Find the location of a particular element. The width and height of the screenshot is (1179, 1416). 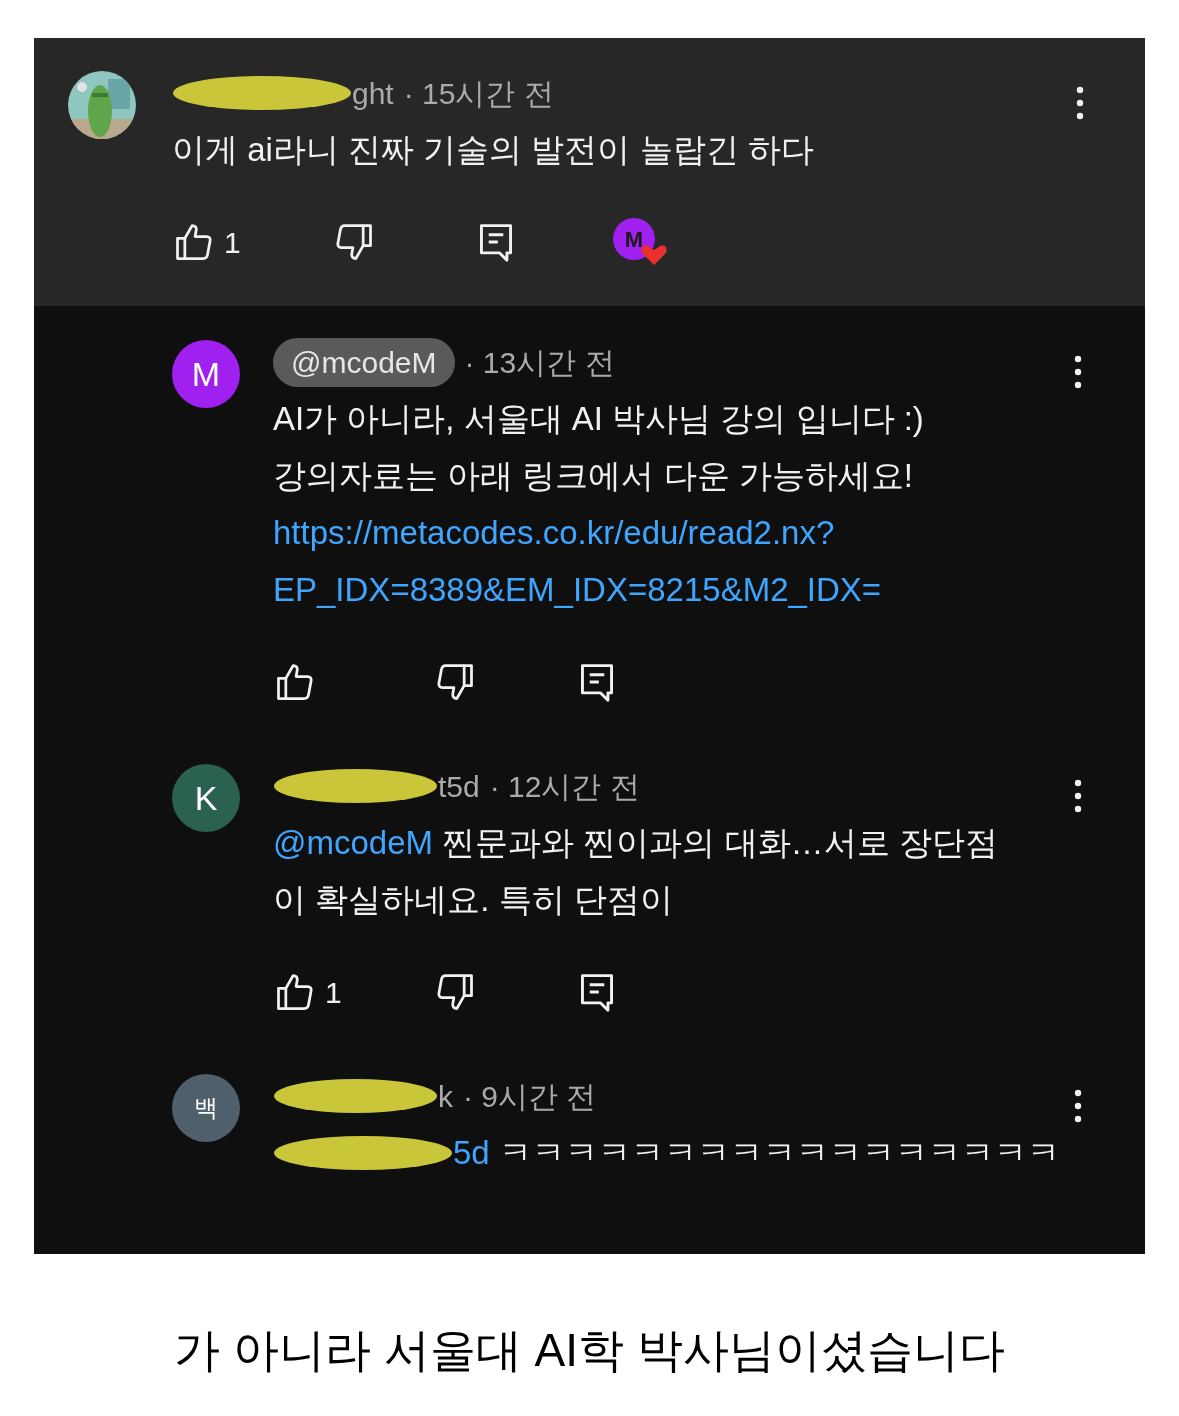

link: https://metacodes.co.kr/edu/read2.nx? is located at coordinates (554, 532).